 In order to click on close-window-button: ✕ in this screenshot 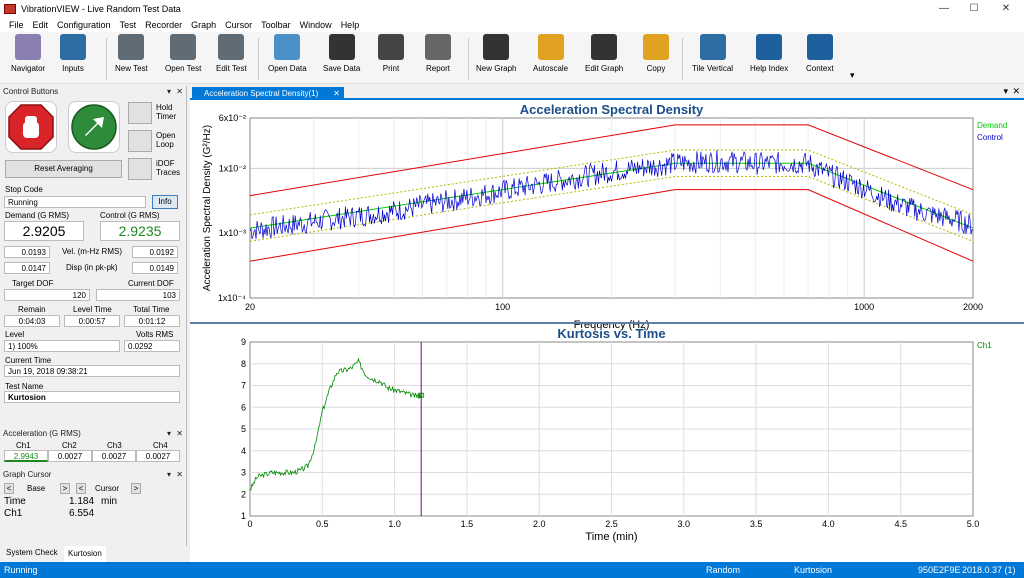, I will do `click(1006, 9)`.